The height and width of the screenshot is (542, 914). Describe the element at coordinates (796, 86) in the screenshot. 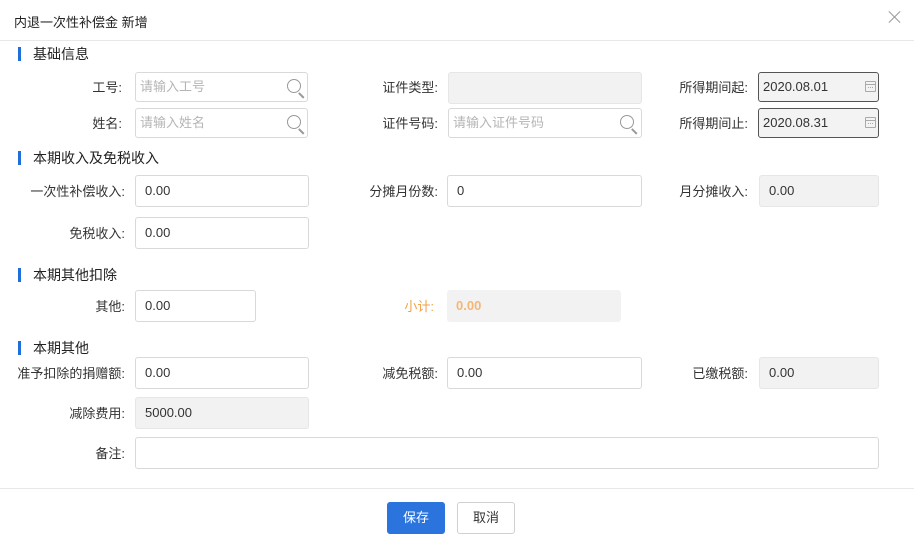

I see `period-start-value: 2020.08.01` at that location.